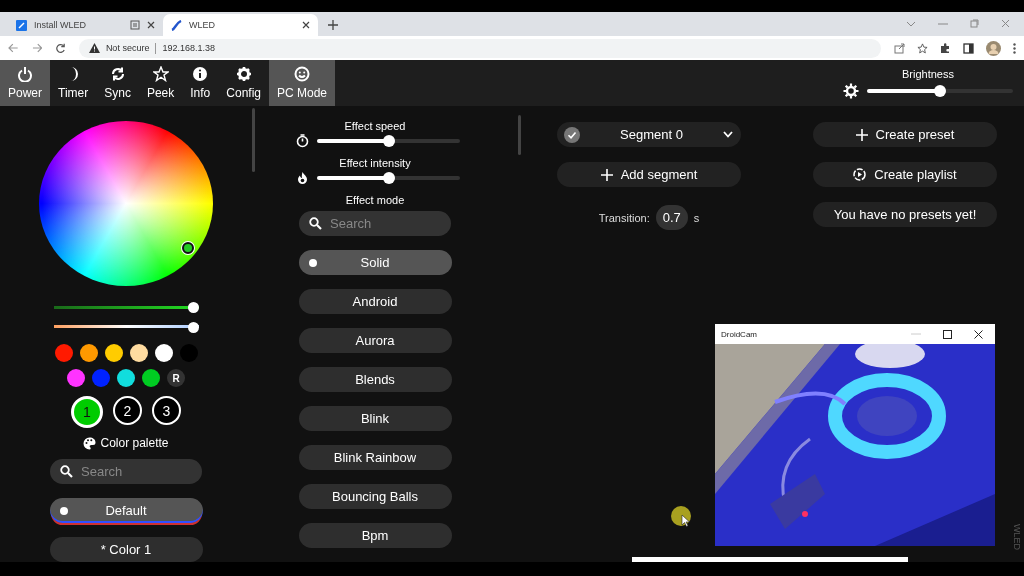 The height and width of the screenshot is (576, 1024). I want to click on maximize-icon, so click(947, 334).